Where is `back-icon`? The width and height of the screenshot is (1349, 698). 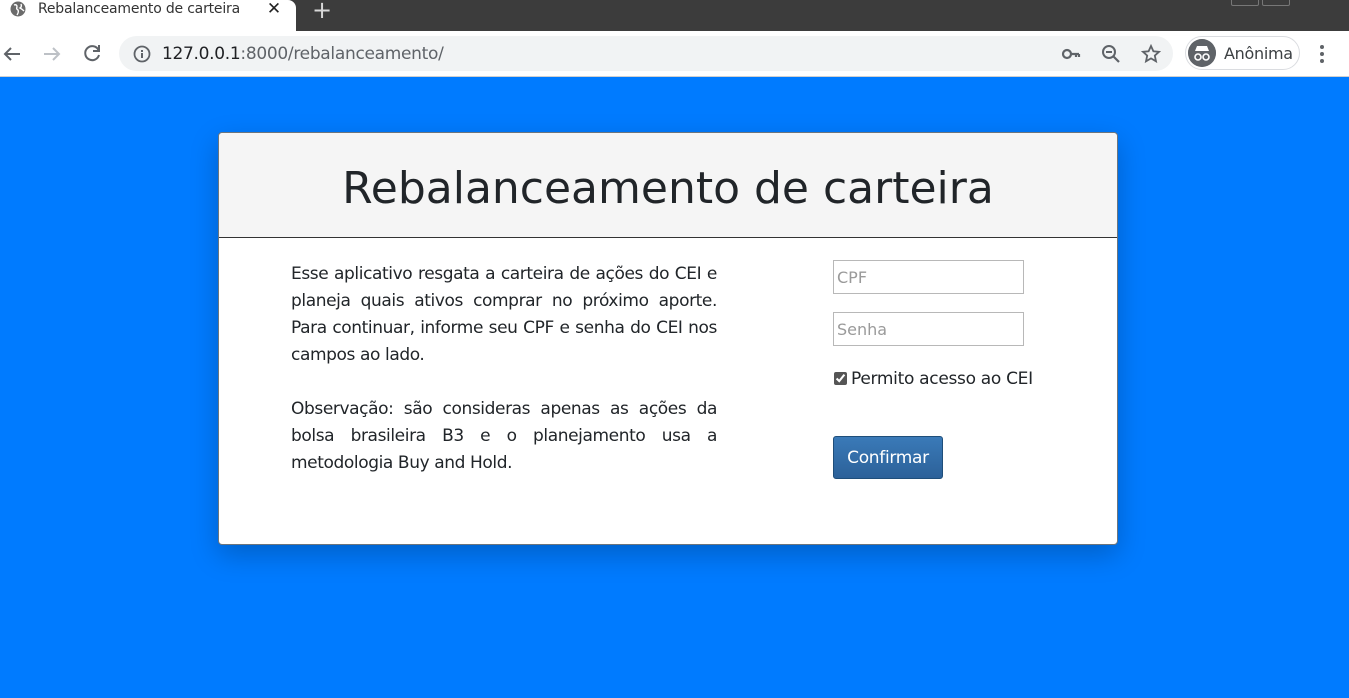 back-icon is located at coordinates (12, 54).